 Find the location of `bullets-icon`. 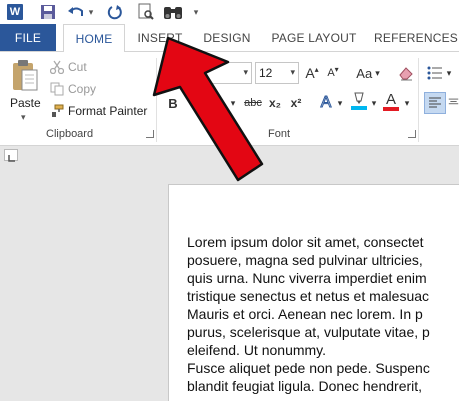

bullets-icon is located at coordinates (434, 73).